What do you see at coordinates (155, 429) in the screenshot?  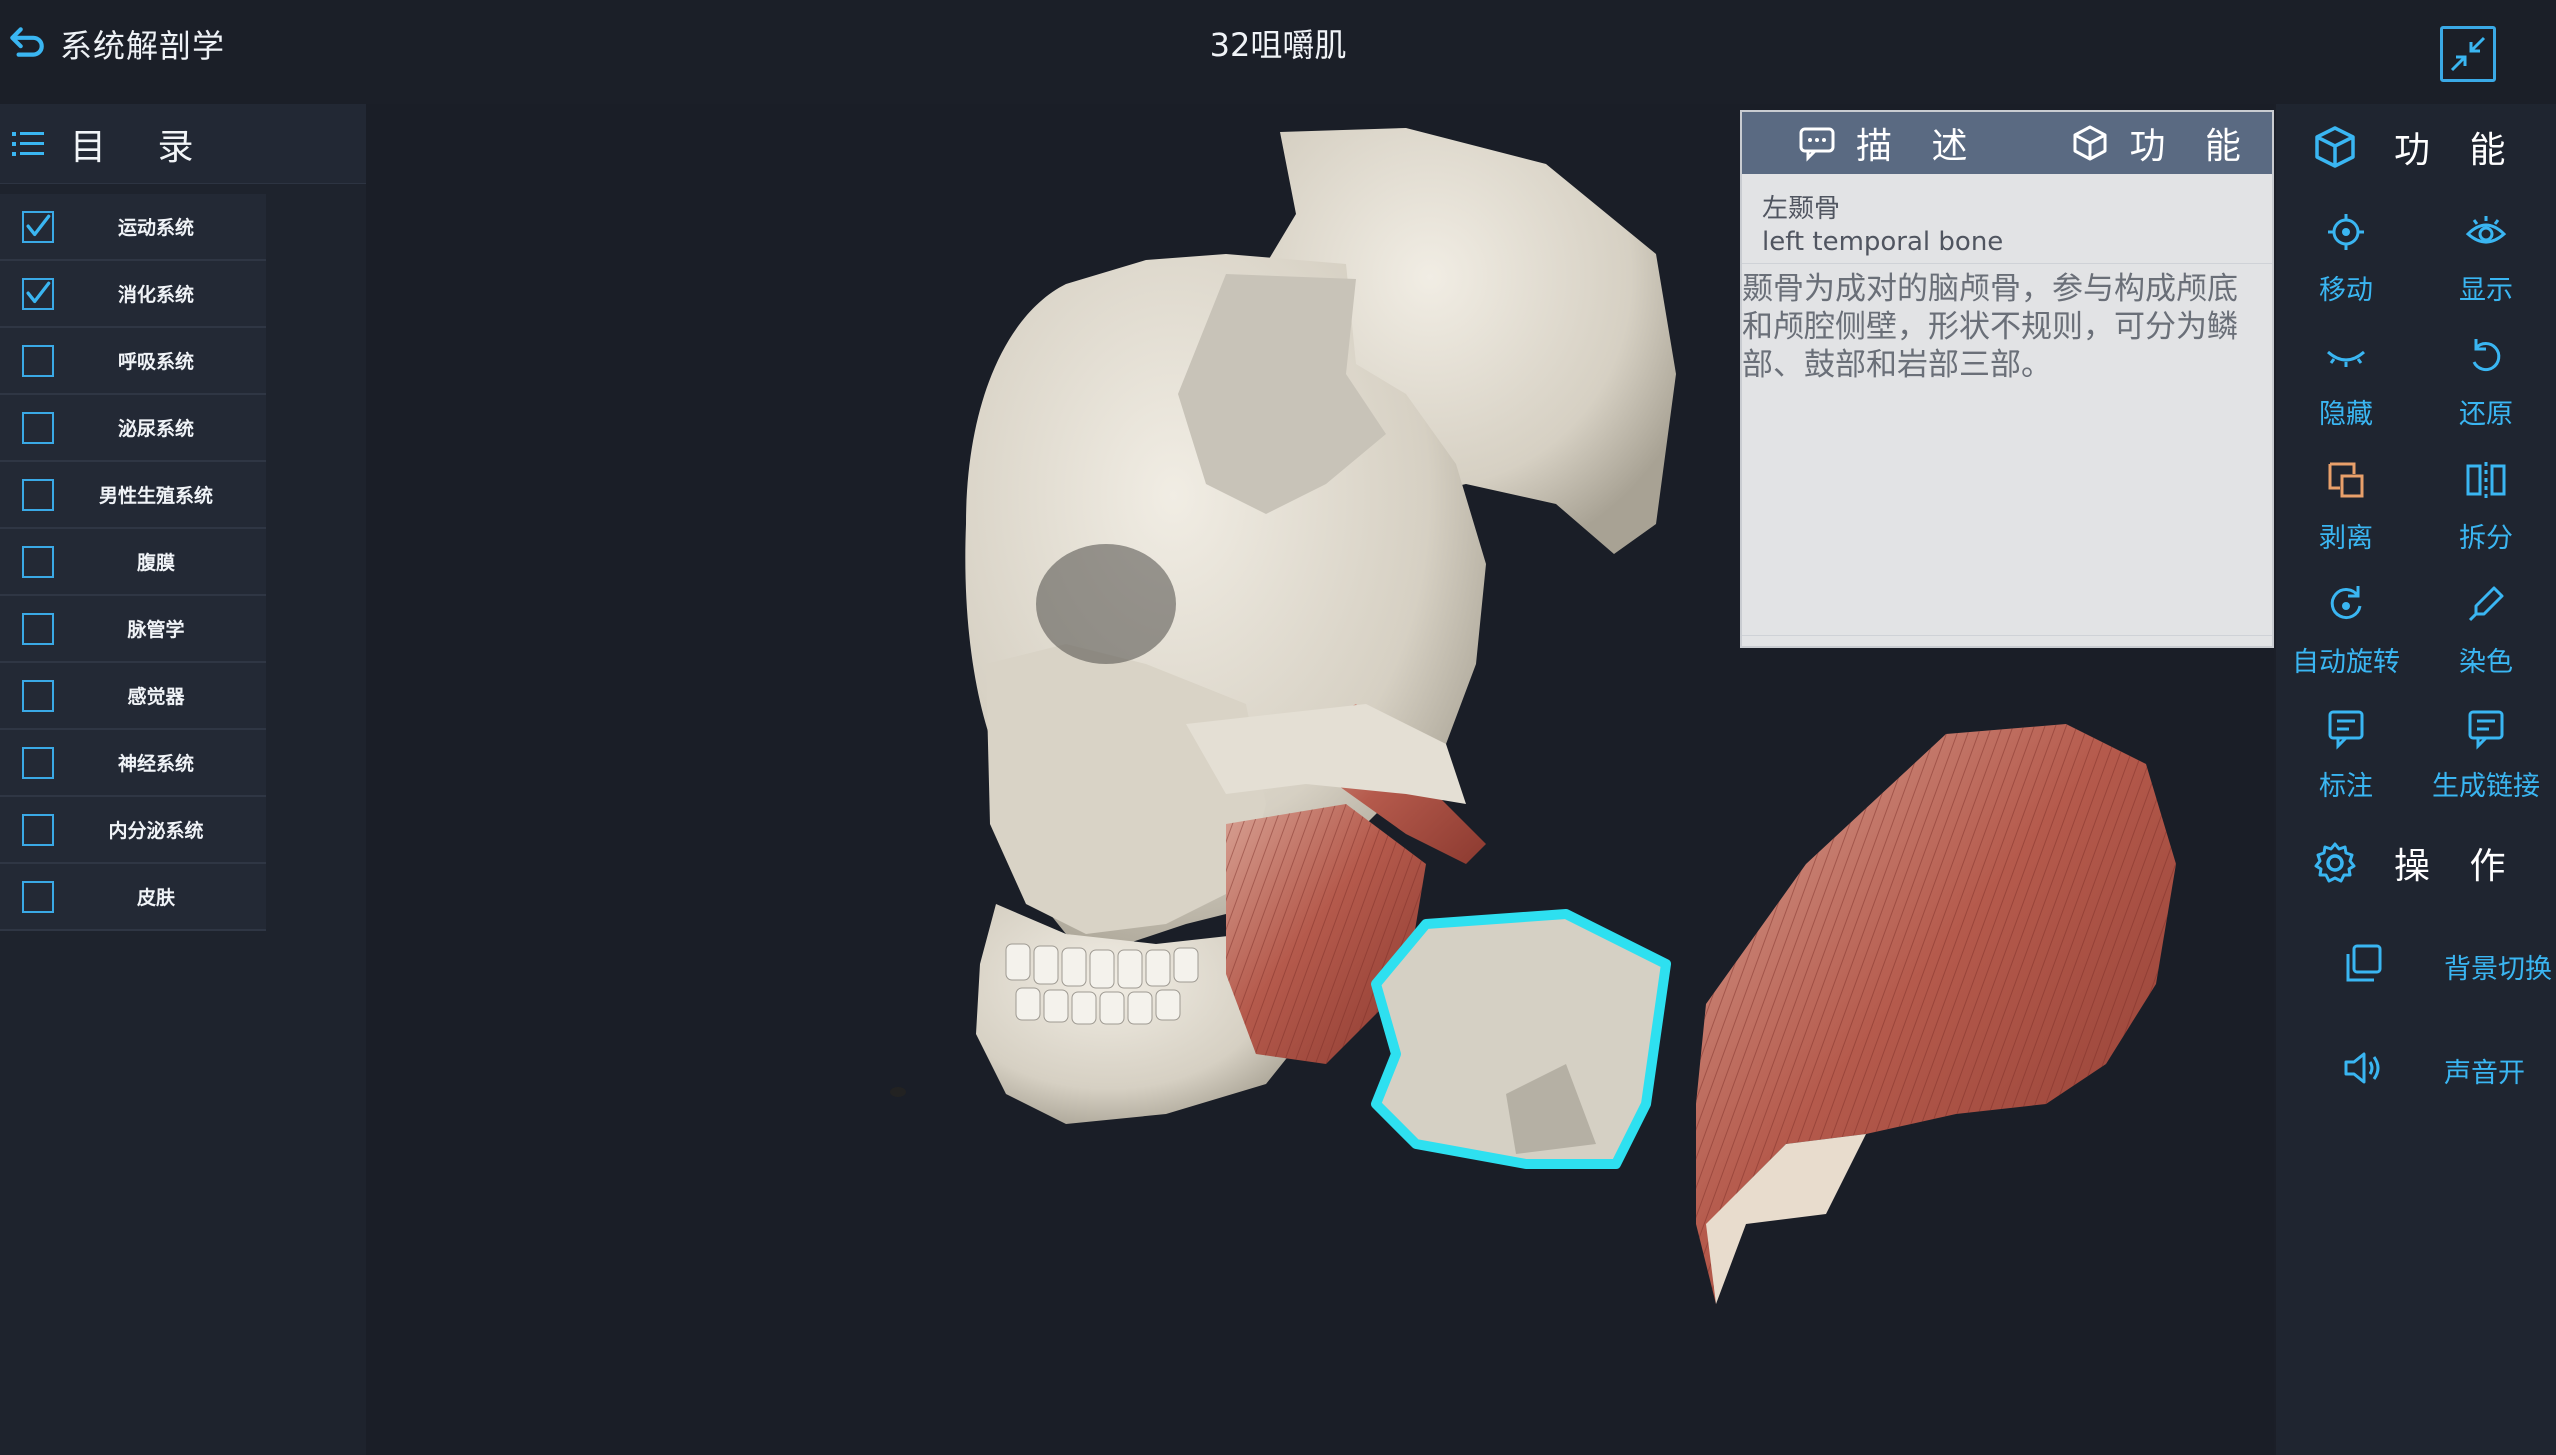 I see `toc-item-label: 泌尿系统` at bounding box center [155, 429].